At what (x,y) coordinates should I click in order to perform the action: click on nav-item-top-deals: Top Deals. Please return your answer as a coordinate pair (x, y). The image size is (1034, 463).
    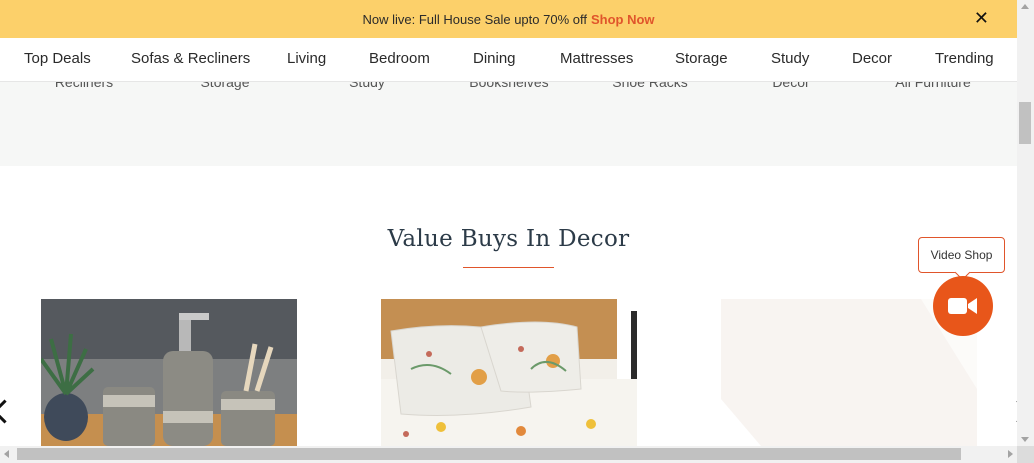
    Looking at the image, I should click on (57, 58).